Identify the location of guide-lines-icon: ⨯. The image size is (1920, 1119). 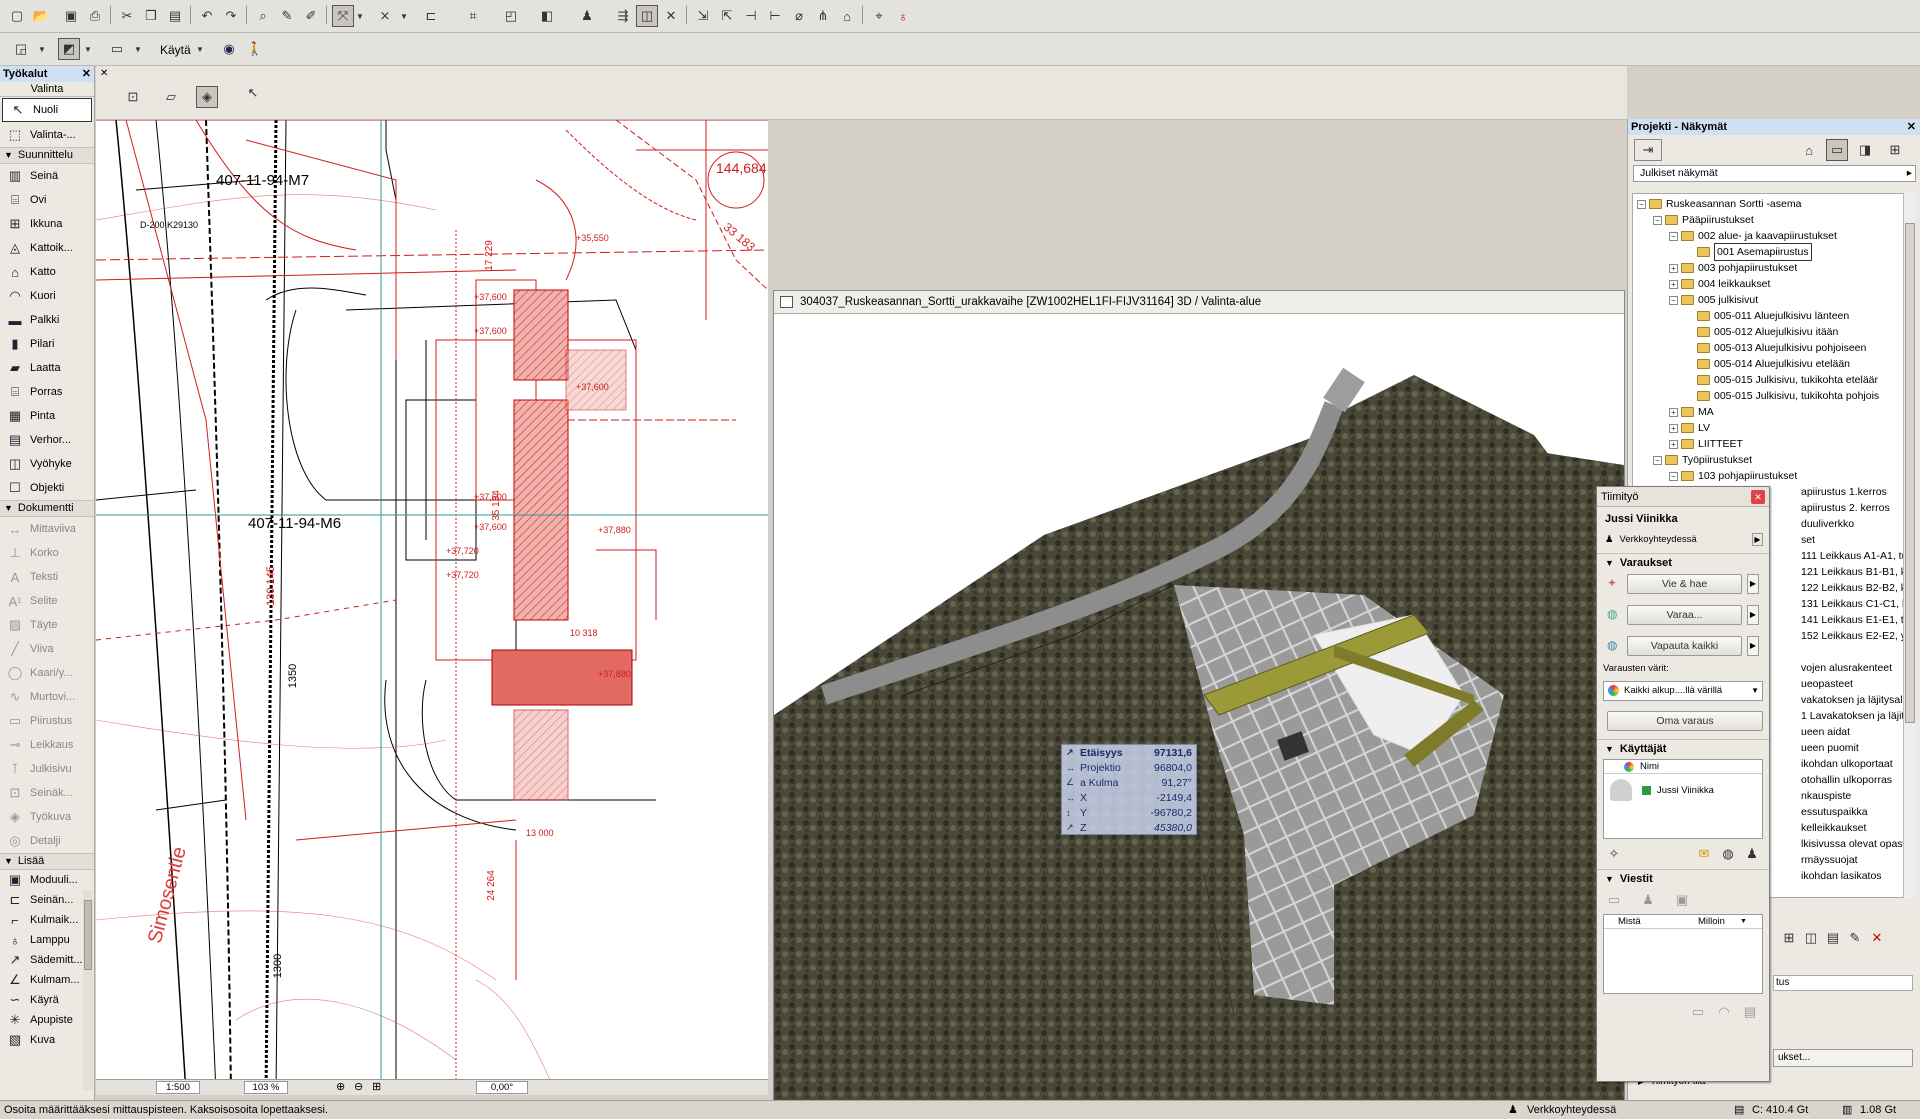
(385, 16).